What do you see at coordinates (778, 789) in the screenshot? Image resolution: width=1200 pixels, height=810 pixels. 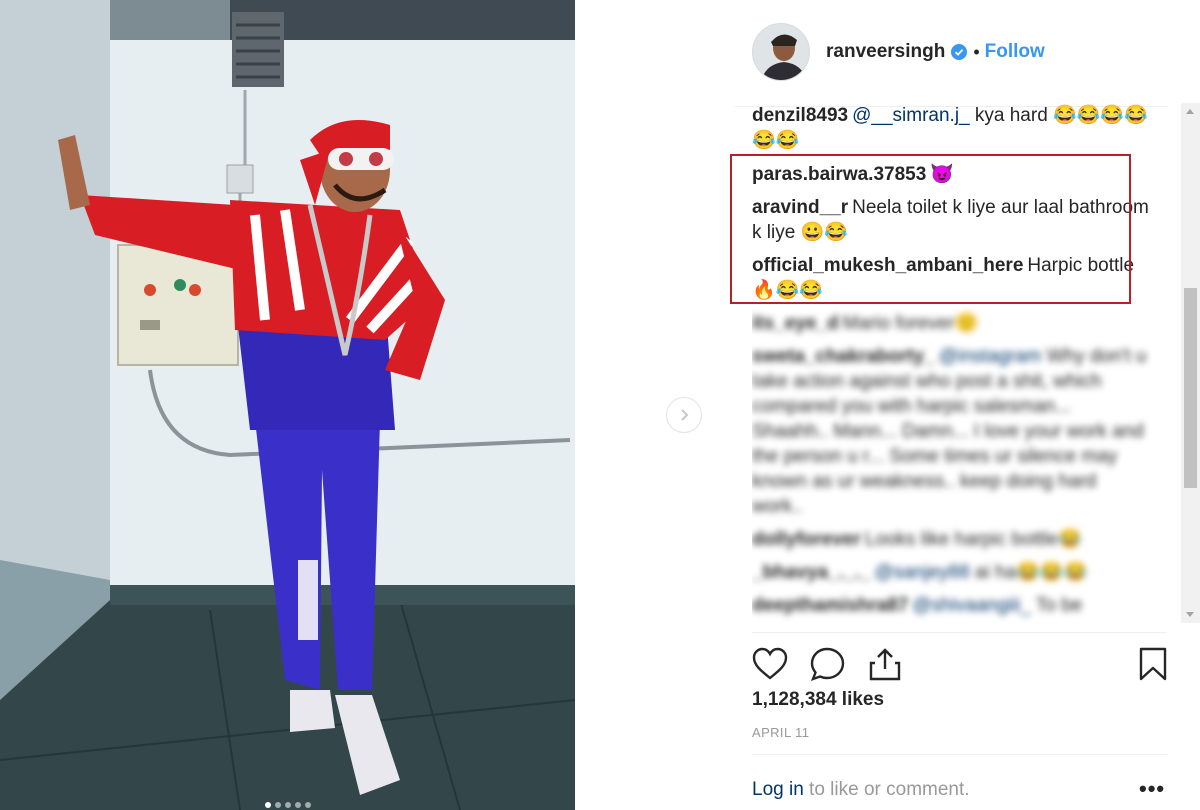 I see `login-link: Log in` at bounding box center [778, 789].